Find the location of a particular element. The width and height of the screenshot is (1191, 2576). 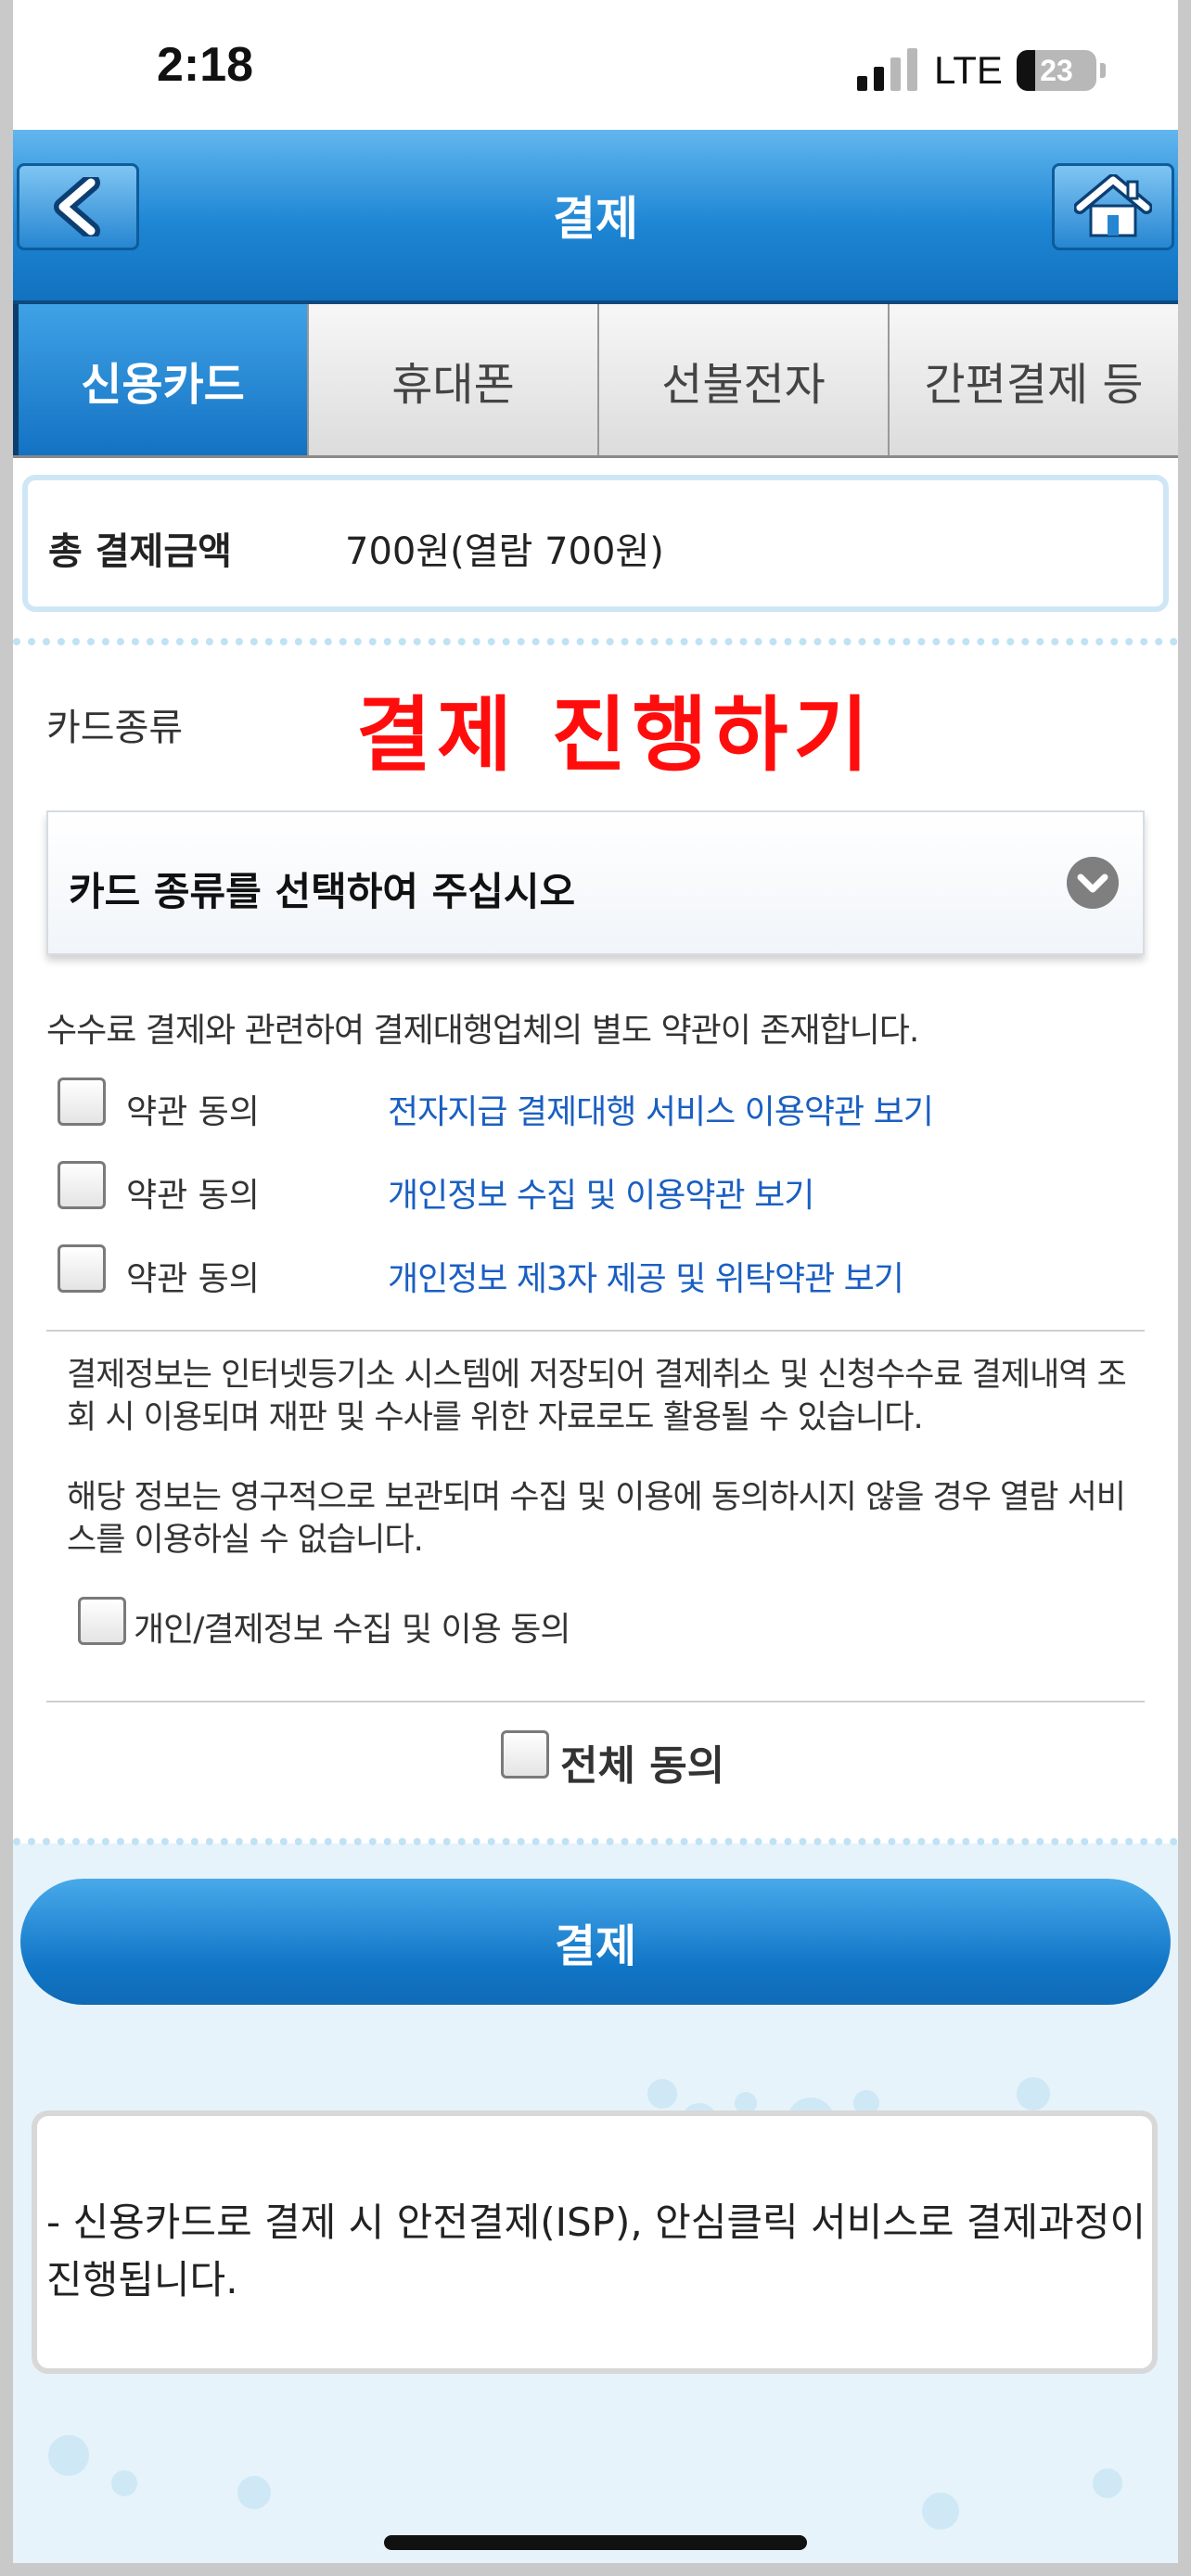

home-button is located at coordinates (1113, 207).